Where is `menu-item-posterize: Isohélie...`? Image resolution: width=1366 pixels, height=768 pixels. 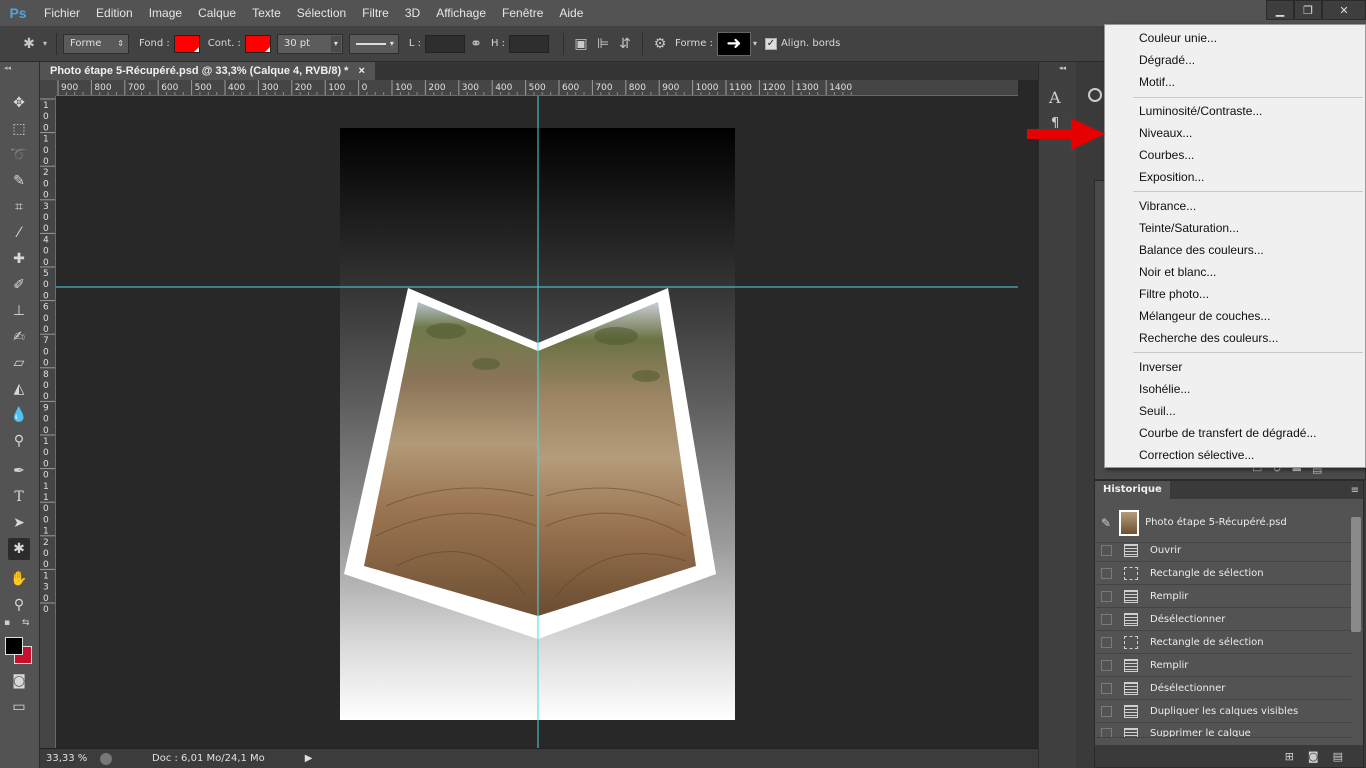 menu-item-posterize: Isohélie... is located at coordinates (1164, 389).